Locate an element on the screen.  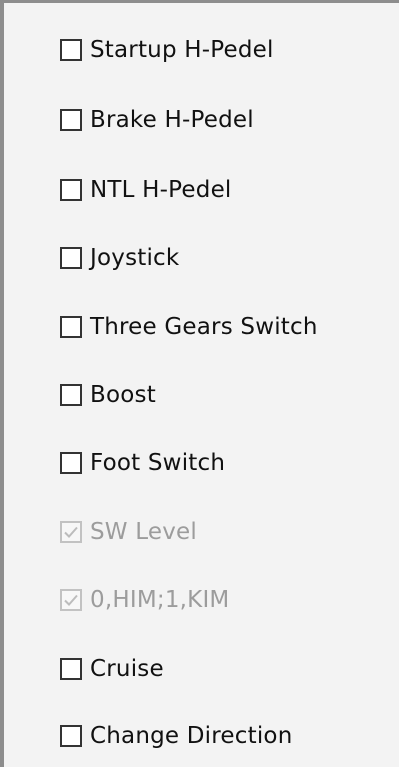
boost-checkbox: Boost is located at coordinates (108, 395).